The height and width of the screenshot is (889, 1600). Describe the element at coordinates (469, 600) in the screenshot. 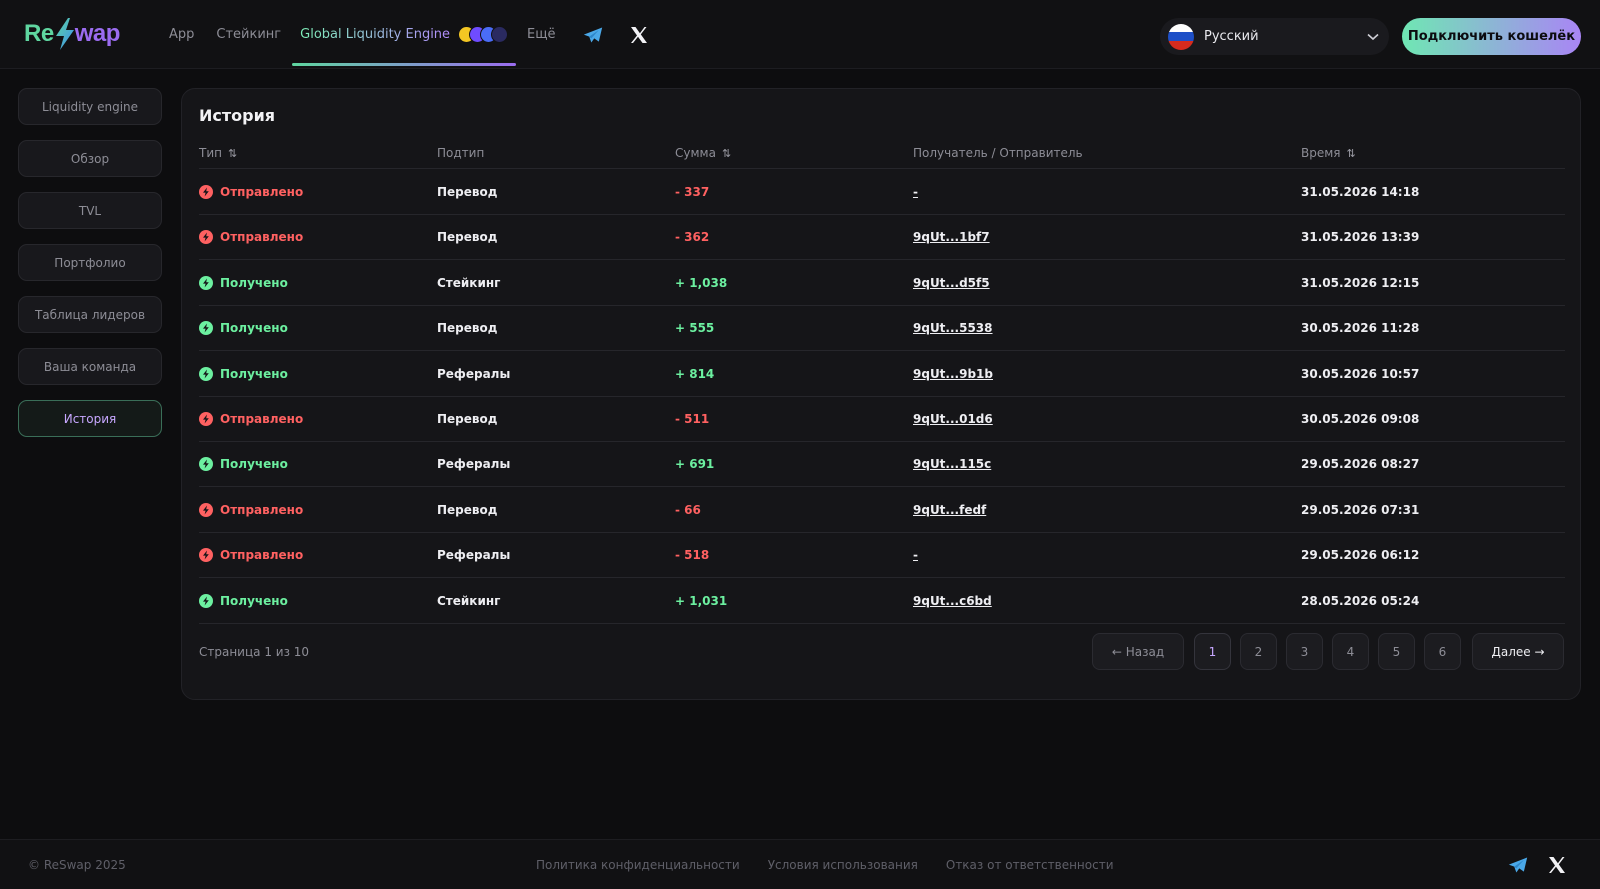

I see `cell-subtype: Стейкинг` at that location.